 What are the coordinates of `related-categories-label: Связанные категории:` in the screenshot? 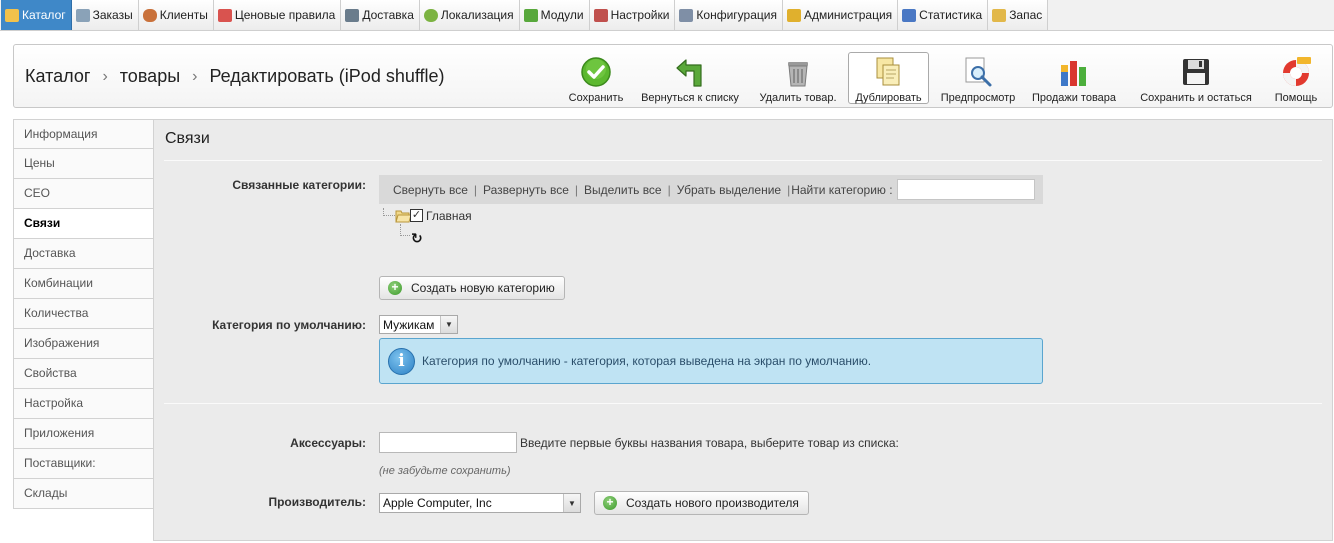 It's located at (299, 185).